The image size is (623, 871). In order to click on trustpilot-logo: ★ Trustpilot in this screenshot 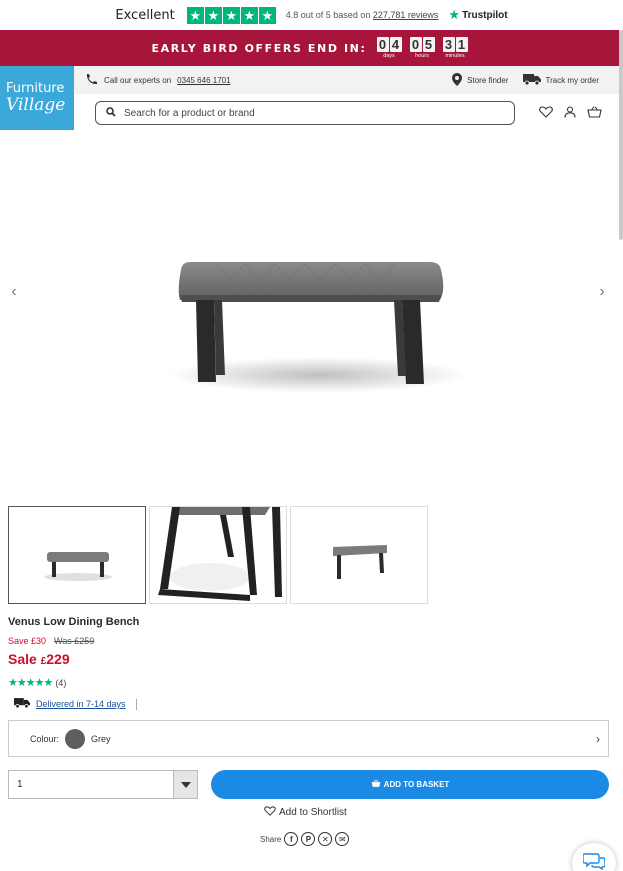, I will do `click(477, 15)`.